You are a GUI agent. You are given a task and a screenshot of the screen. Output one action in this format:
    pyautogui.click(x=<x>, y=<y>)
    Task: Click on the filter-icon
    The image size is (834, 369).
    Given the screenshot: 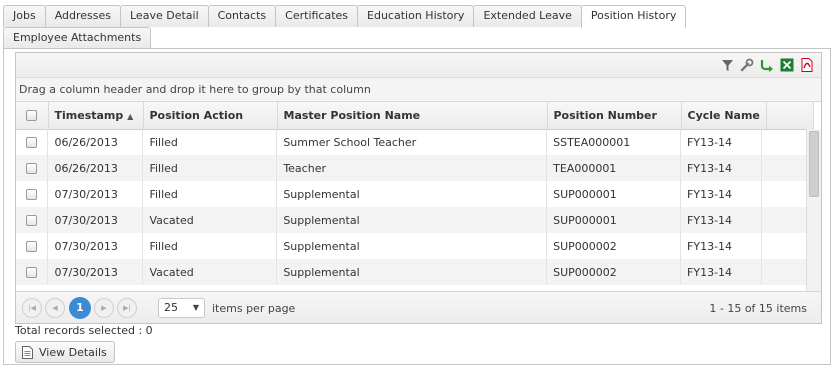 What is the action you would take?
    pyautogui.click(x=727, y=65)
    